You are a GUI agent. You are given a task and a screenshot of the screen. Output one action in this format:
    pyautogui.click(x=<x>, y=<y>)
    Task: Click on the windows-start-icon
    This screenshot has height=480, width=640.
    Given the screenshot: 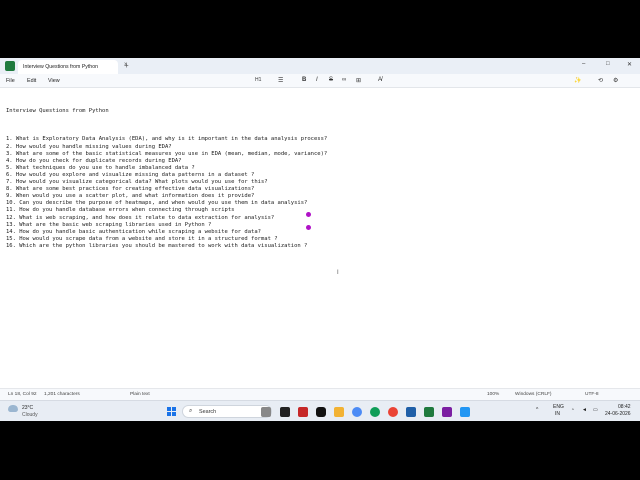 What is the action you would take?
    pyautogui.click(x=171, y=411)
    